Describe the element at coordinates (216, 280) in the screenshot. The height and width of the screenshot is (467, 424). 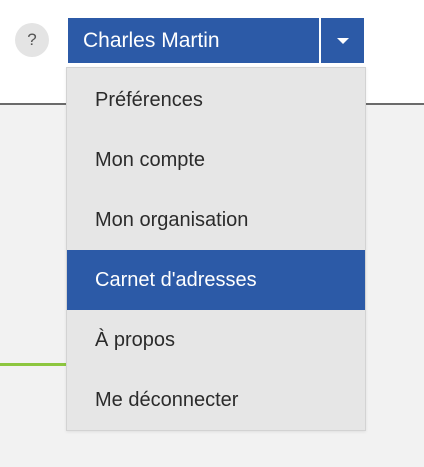
I see `menu-item-address-book: Carnet d'adresses` at that location.